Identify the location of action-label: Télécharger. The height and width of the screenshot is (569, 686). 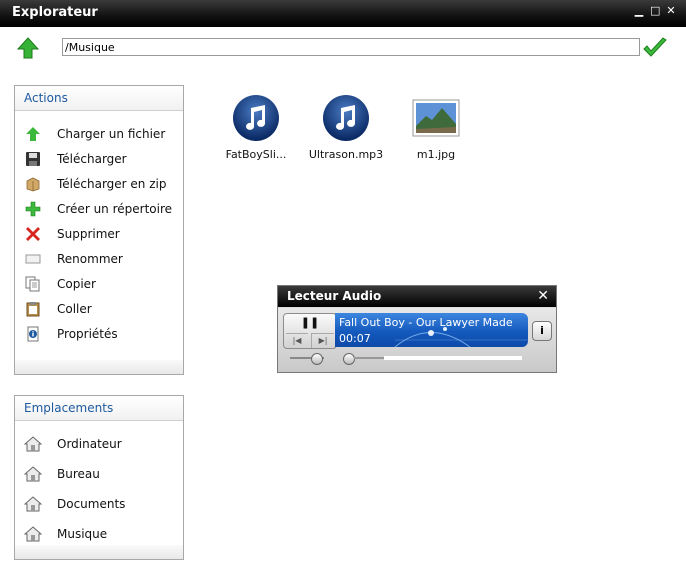
(92, 159).